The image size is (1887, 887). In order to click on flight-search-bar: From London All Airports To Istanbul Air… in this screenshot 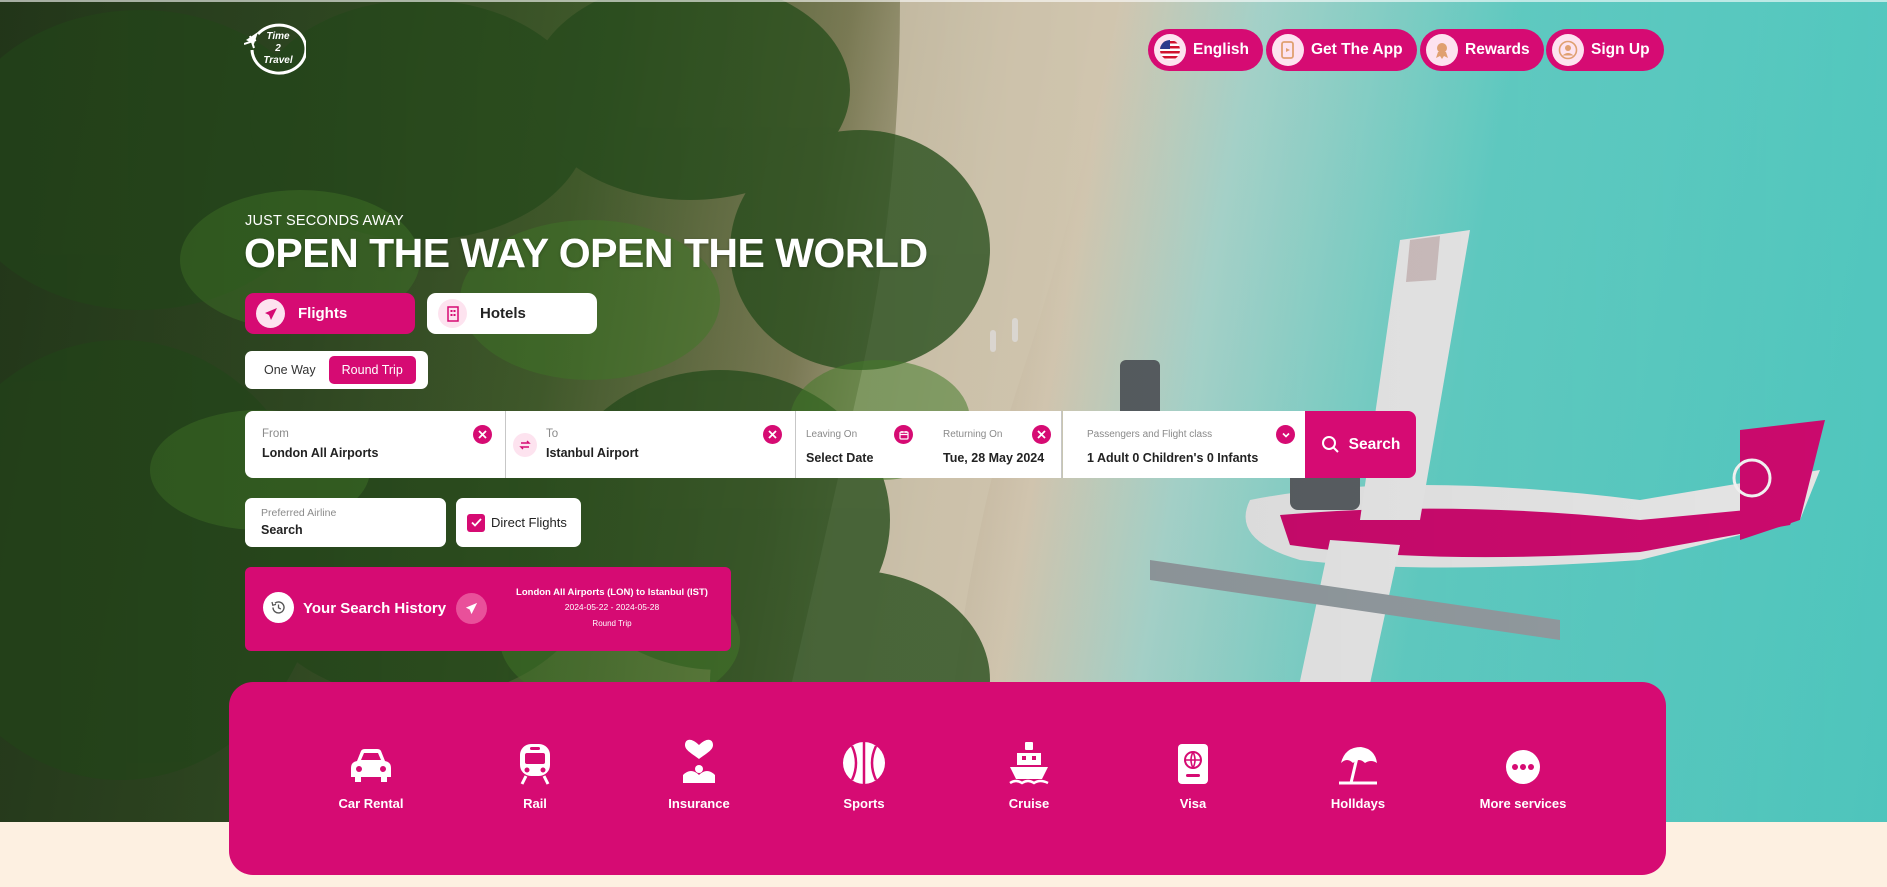, I will do `click(830, 444)`.